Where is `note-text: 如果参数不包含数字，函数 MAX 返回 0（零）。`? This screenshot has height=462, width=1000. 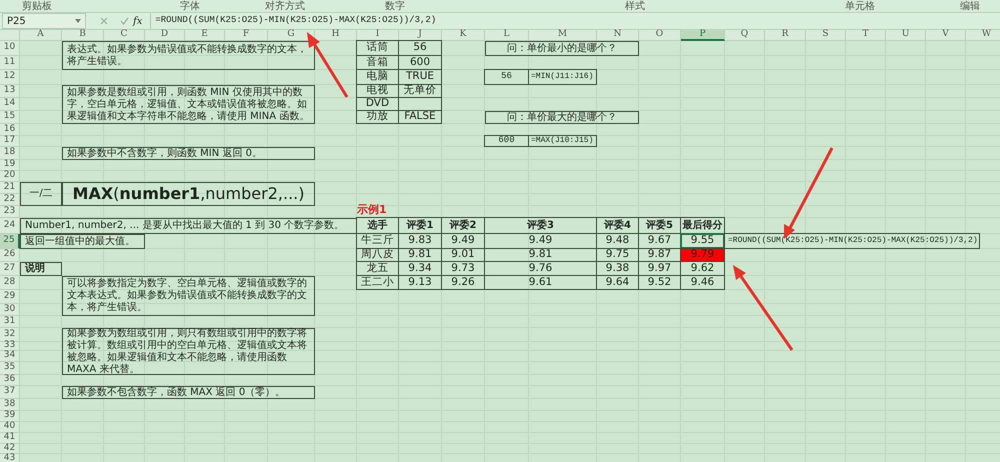
note-text: 如果参数不包含数字，函数 MAX 返回 0（零）。 is located at coordinates (188, 392).